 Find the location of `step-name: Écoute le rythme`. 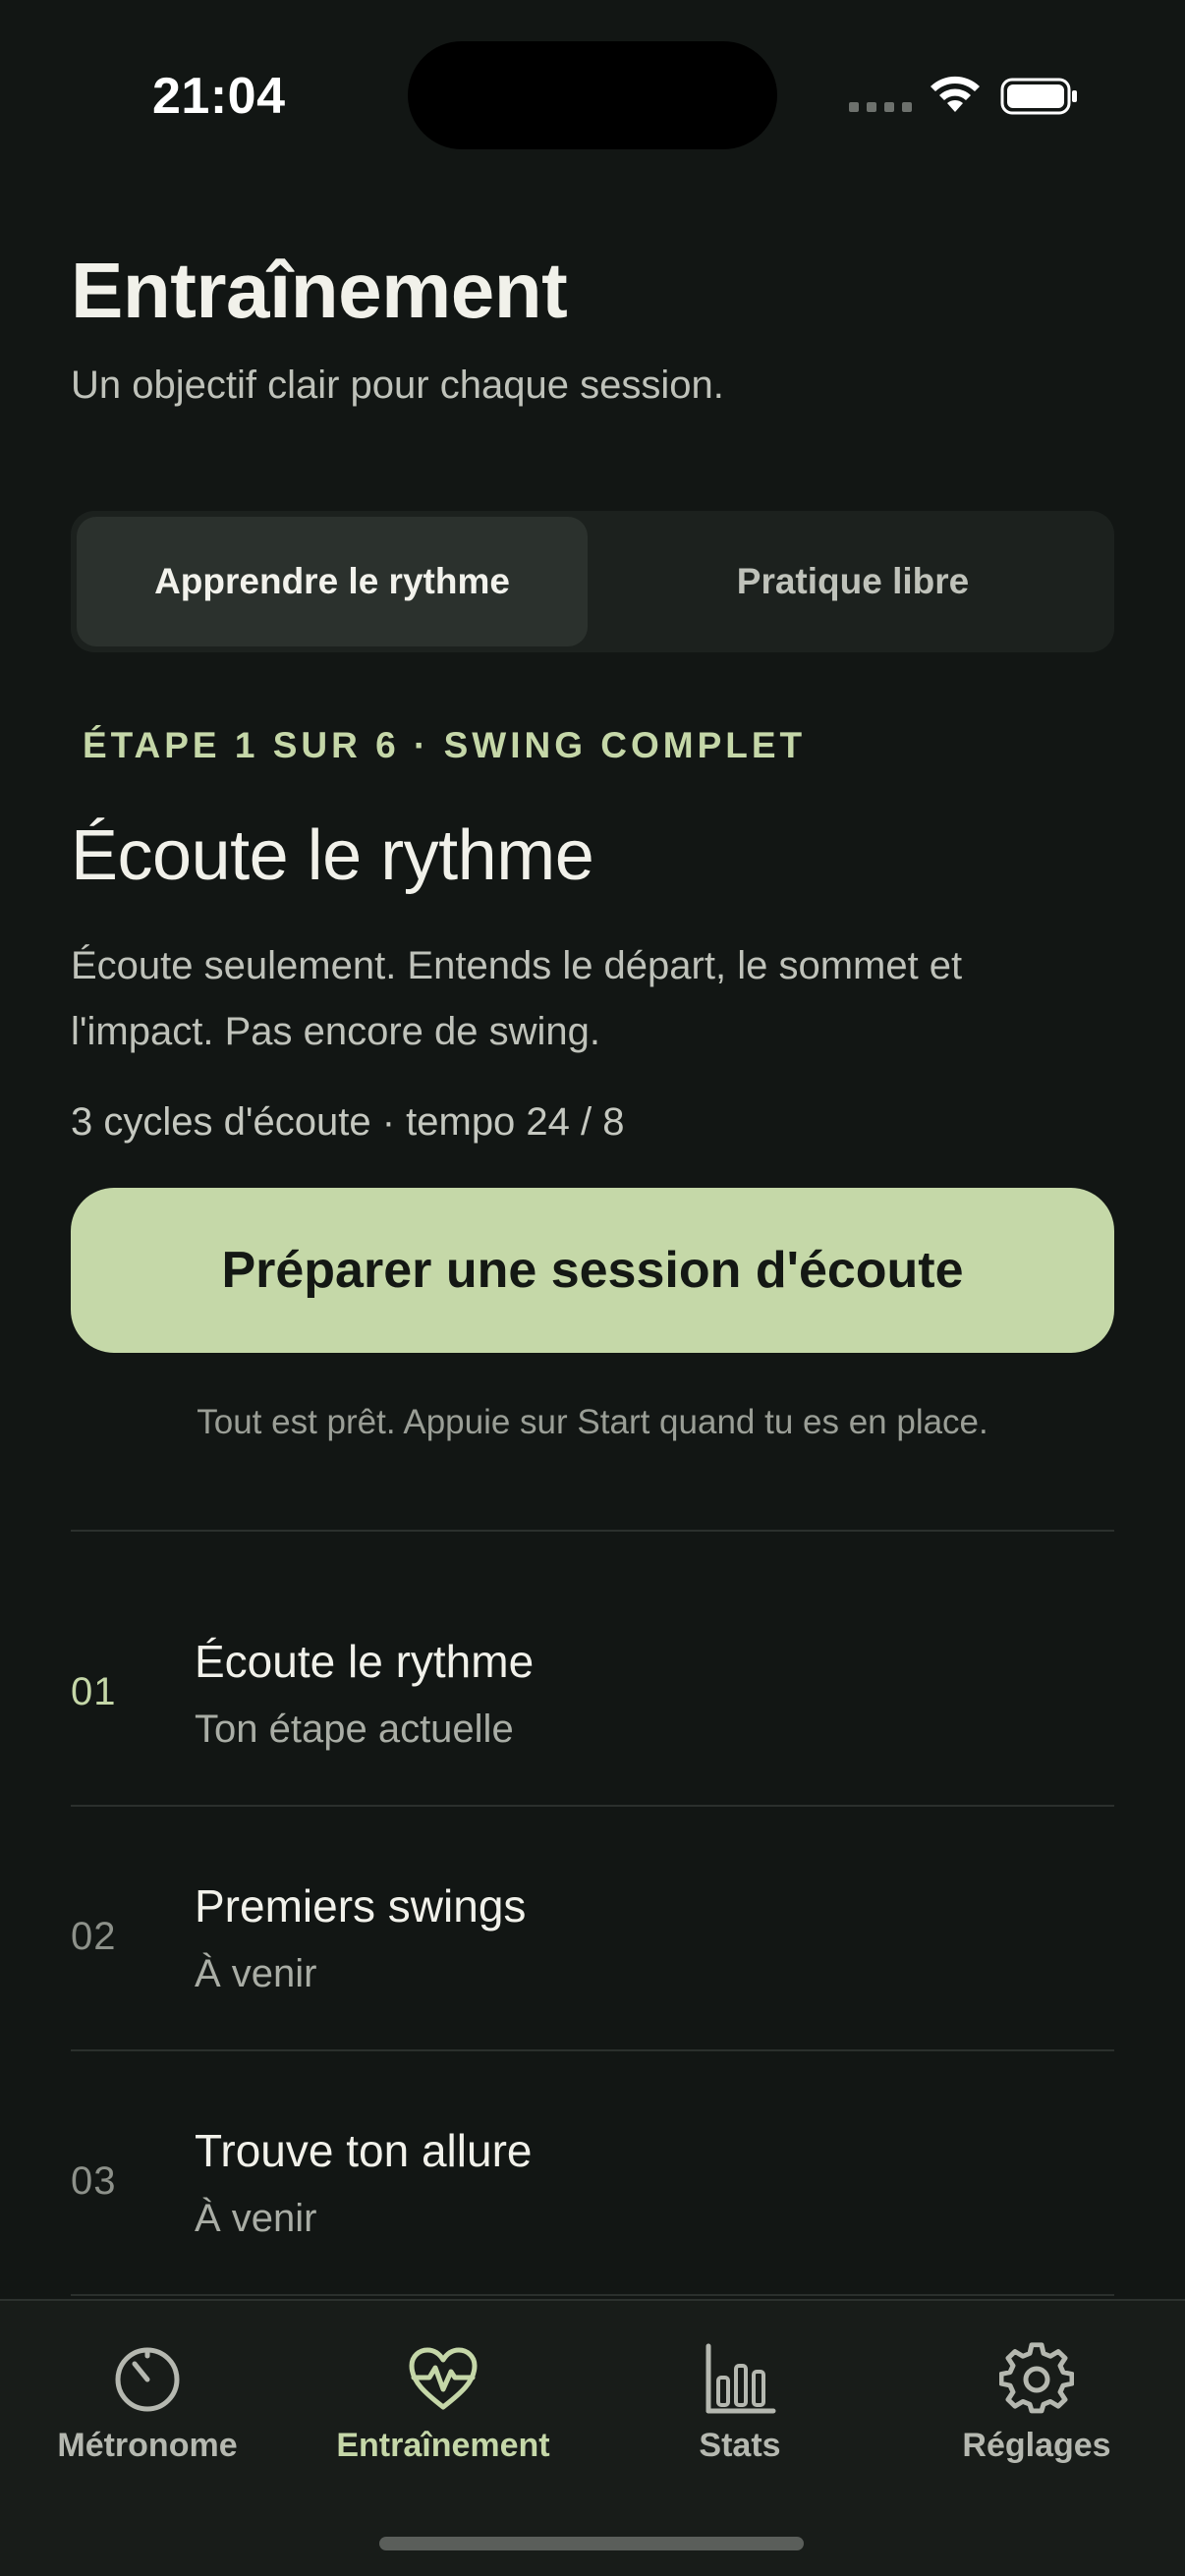

step-name: Écoute le rythme is located at coordinates (365, 1661).